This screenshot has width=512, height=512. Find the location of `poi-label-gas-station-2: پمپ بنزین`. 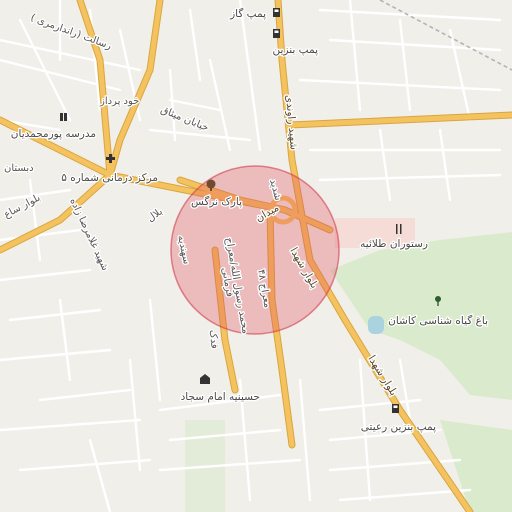

poi-label-gas-station-2: پمپ بنزین is located at coordinates (296, 50).